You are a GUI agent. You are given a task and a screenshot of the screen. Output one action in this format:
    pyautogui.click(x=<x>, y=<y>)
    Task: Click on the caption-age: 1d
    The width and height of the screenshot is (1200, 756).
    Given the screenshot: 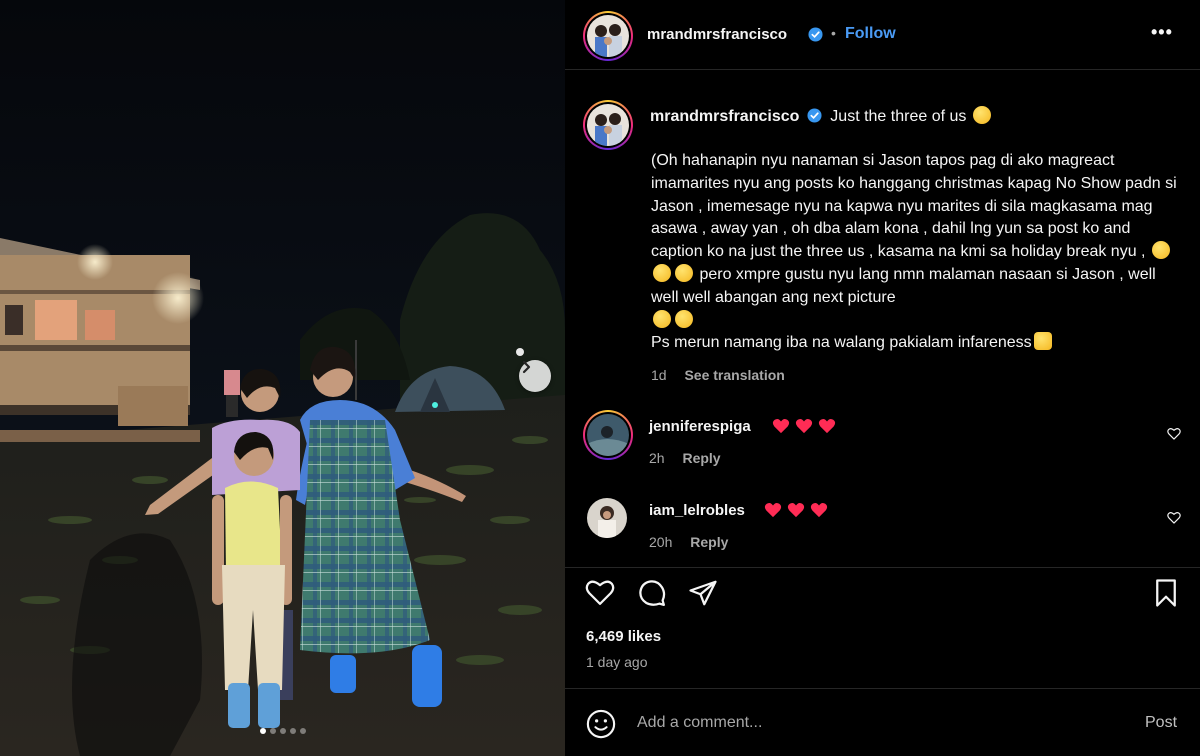 What is the action you would take?
    pyautogui.click(x=659, y=375)
    